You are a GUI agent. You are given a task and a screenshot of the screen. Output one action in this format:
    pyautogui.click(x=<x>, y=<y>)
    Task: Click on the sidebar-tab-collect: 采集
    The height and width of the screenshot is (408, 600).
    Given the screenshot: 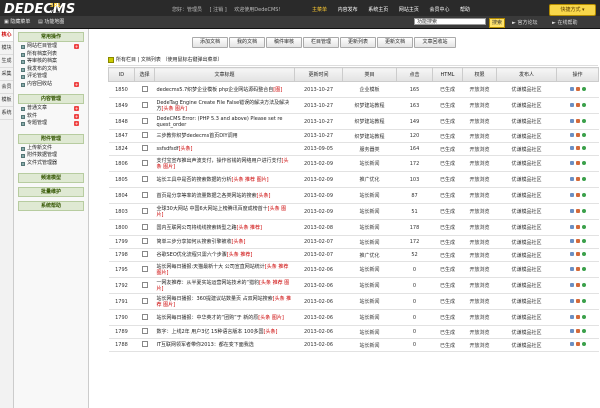 What is the action you would take?
    pyautogui.click(x=6, y=74)
    